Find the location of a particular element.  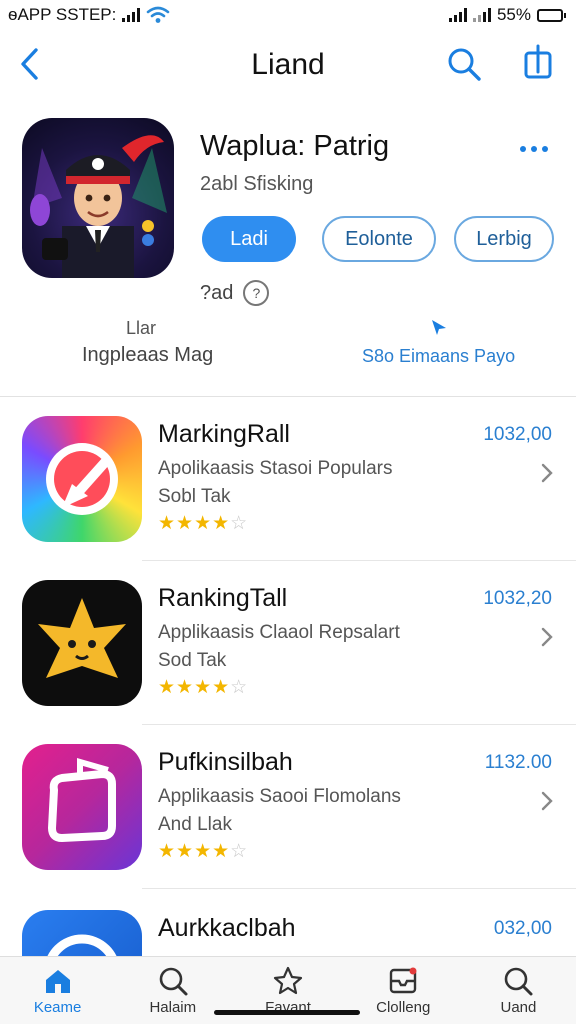

section-divider is located at coordinates (288, 396).